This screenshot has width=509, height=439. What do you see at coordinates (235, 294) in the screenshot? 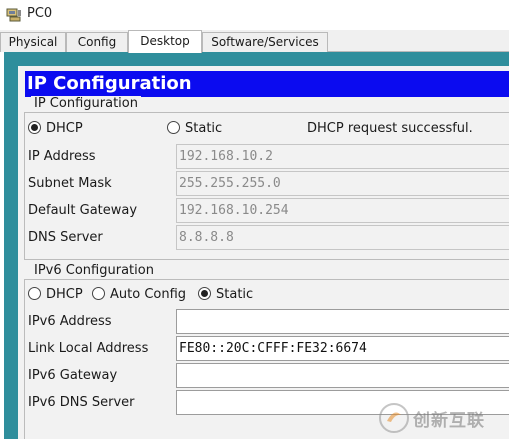
I see `ipv6-static-label: Static` at bounding box center [235, 294].